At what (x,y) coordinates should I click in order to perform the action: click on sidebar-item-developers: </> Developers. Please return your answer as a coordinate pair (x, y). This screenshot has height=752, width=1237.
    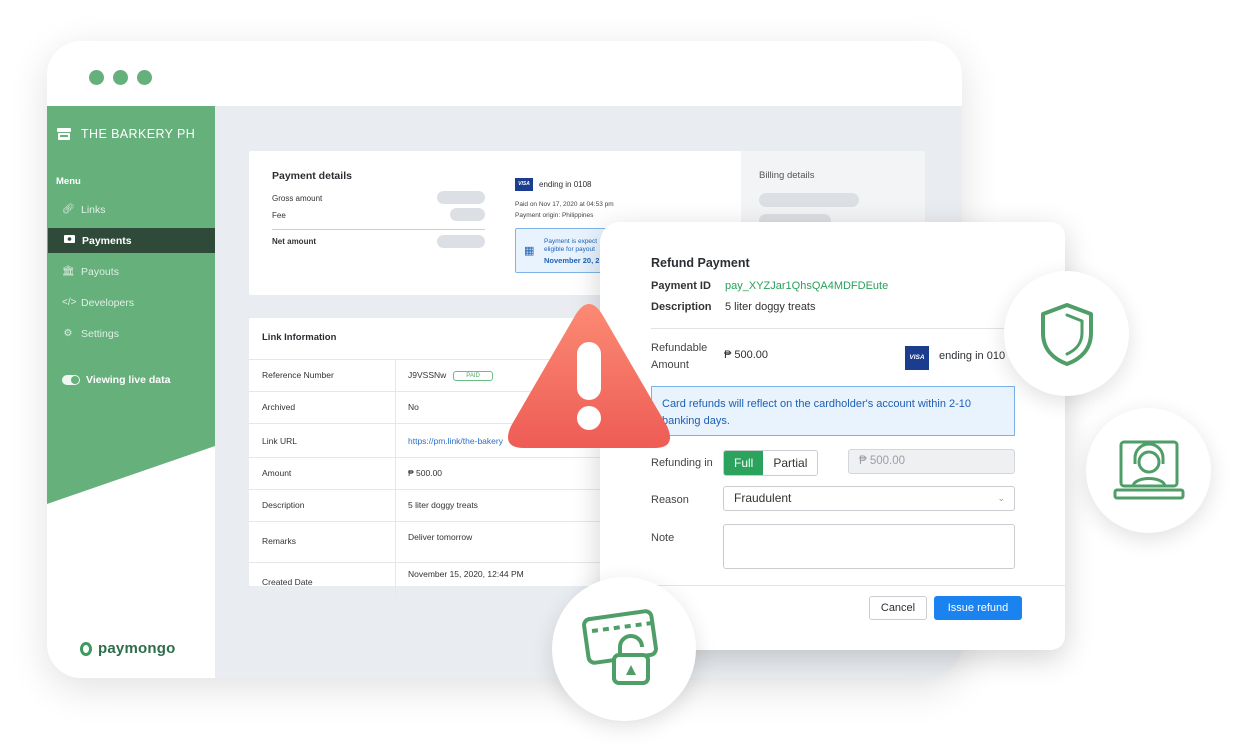
    Looking at the image, I should click on (131, 302).